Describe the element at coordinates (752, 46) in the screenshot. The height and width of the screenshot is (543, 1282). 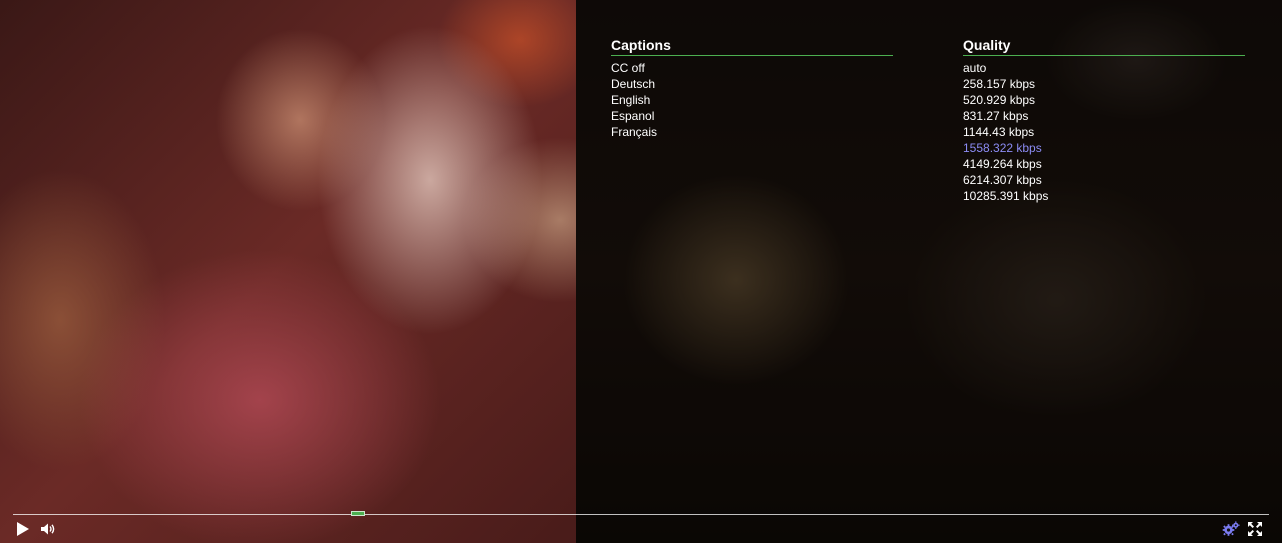
I see `captions-heading: Captions` at that location.